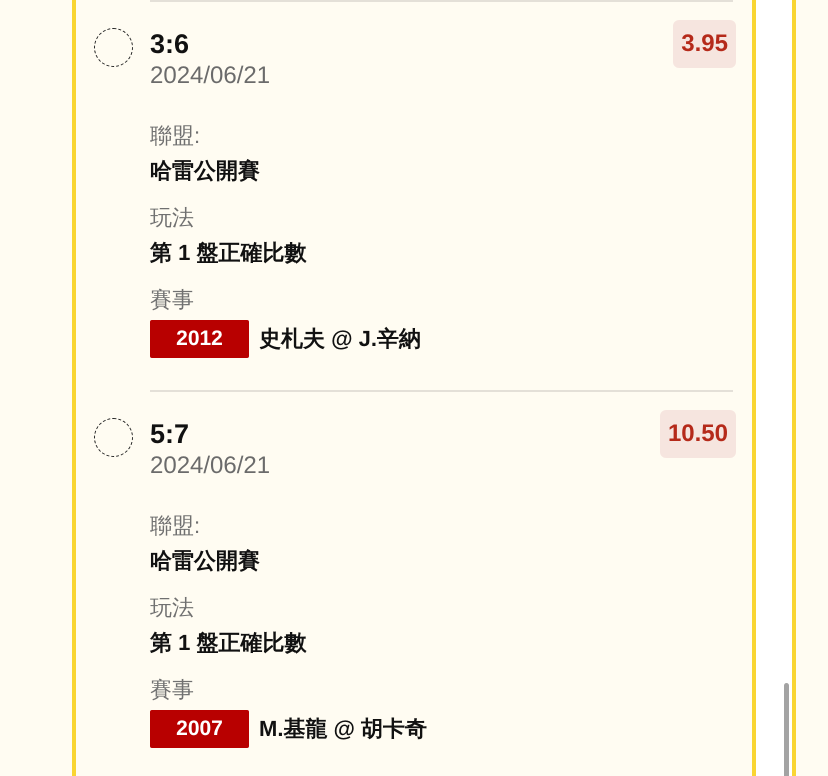 This screenshot has height=776, width=828. Describe the element at coordinates (170, 44) in the screenshot. I see `score-text: 3:6` at that location.